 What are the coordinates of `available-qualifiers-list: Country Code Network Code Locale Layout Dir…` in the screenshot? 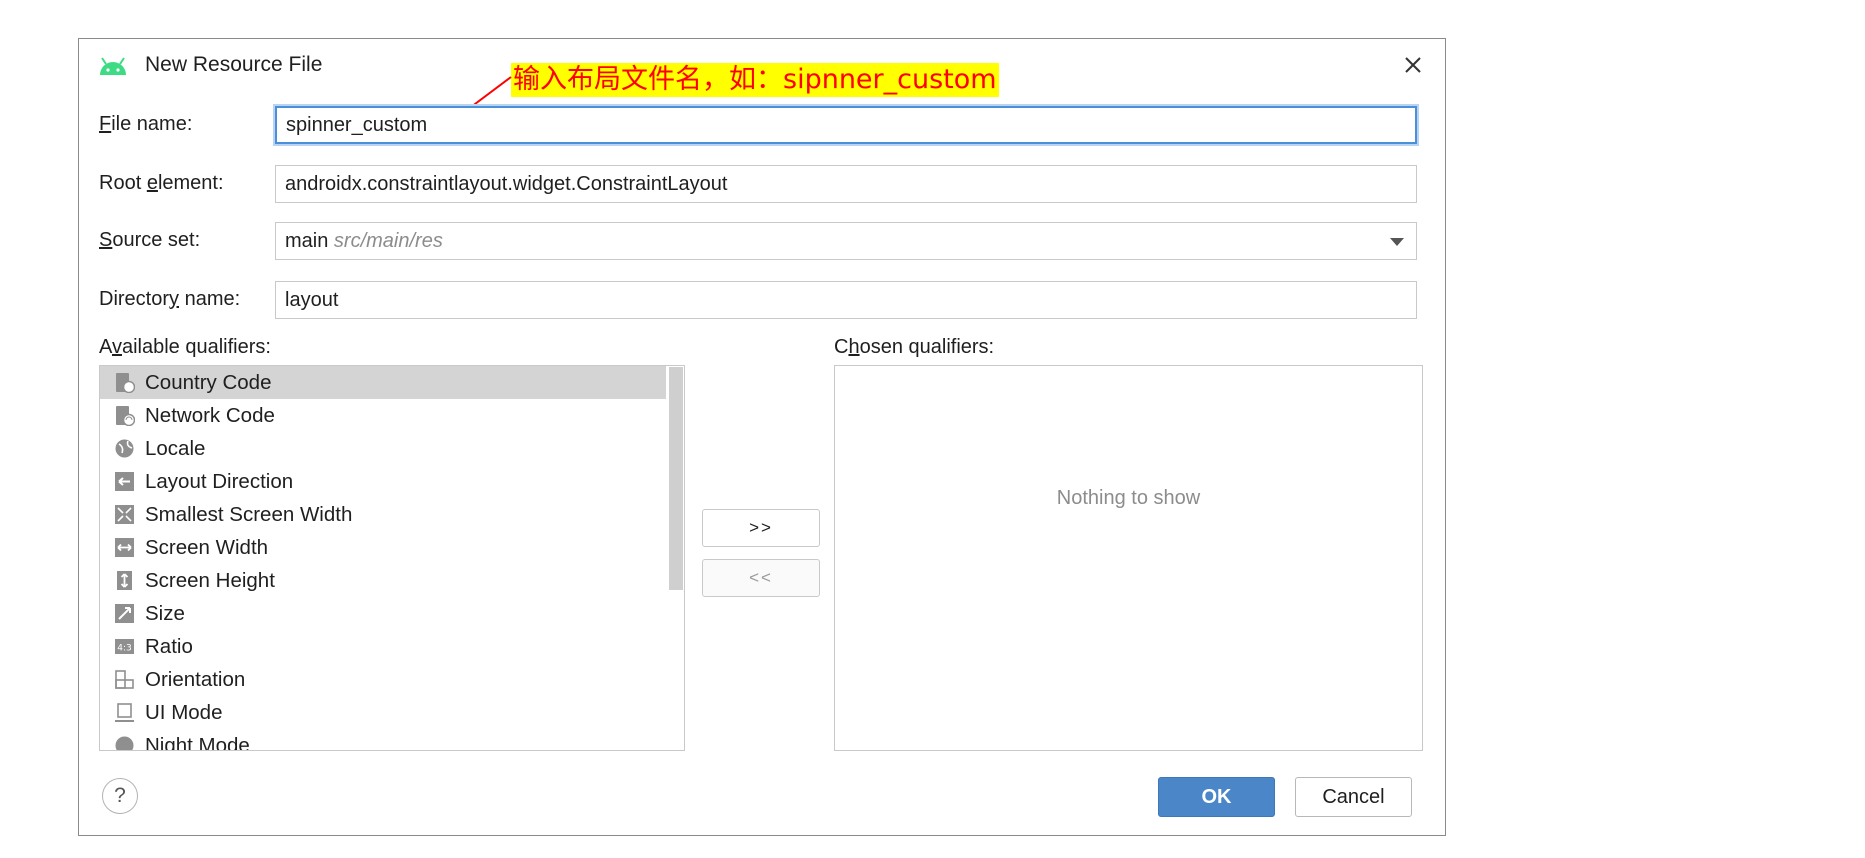 It's located at (392, 558).